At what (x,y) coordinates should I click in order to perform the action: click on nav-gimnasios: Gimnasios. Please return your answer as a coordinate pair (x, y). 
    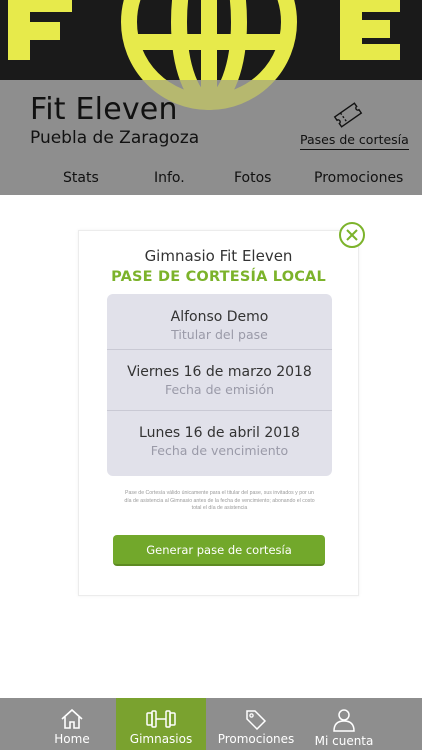
    Looking at the image, I should click on (161, 724).